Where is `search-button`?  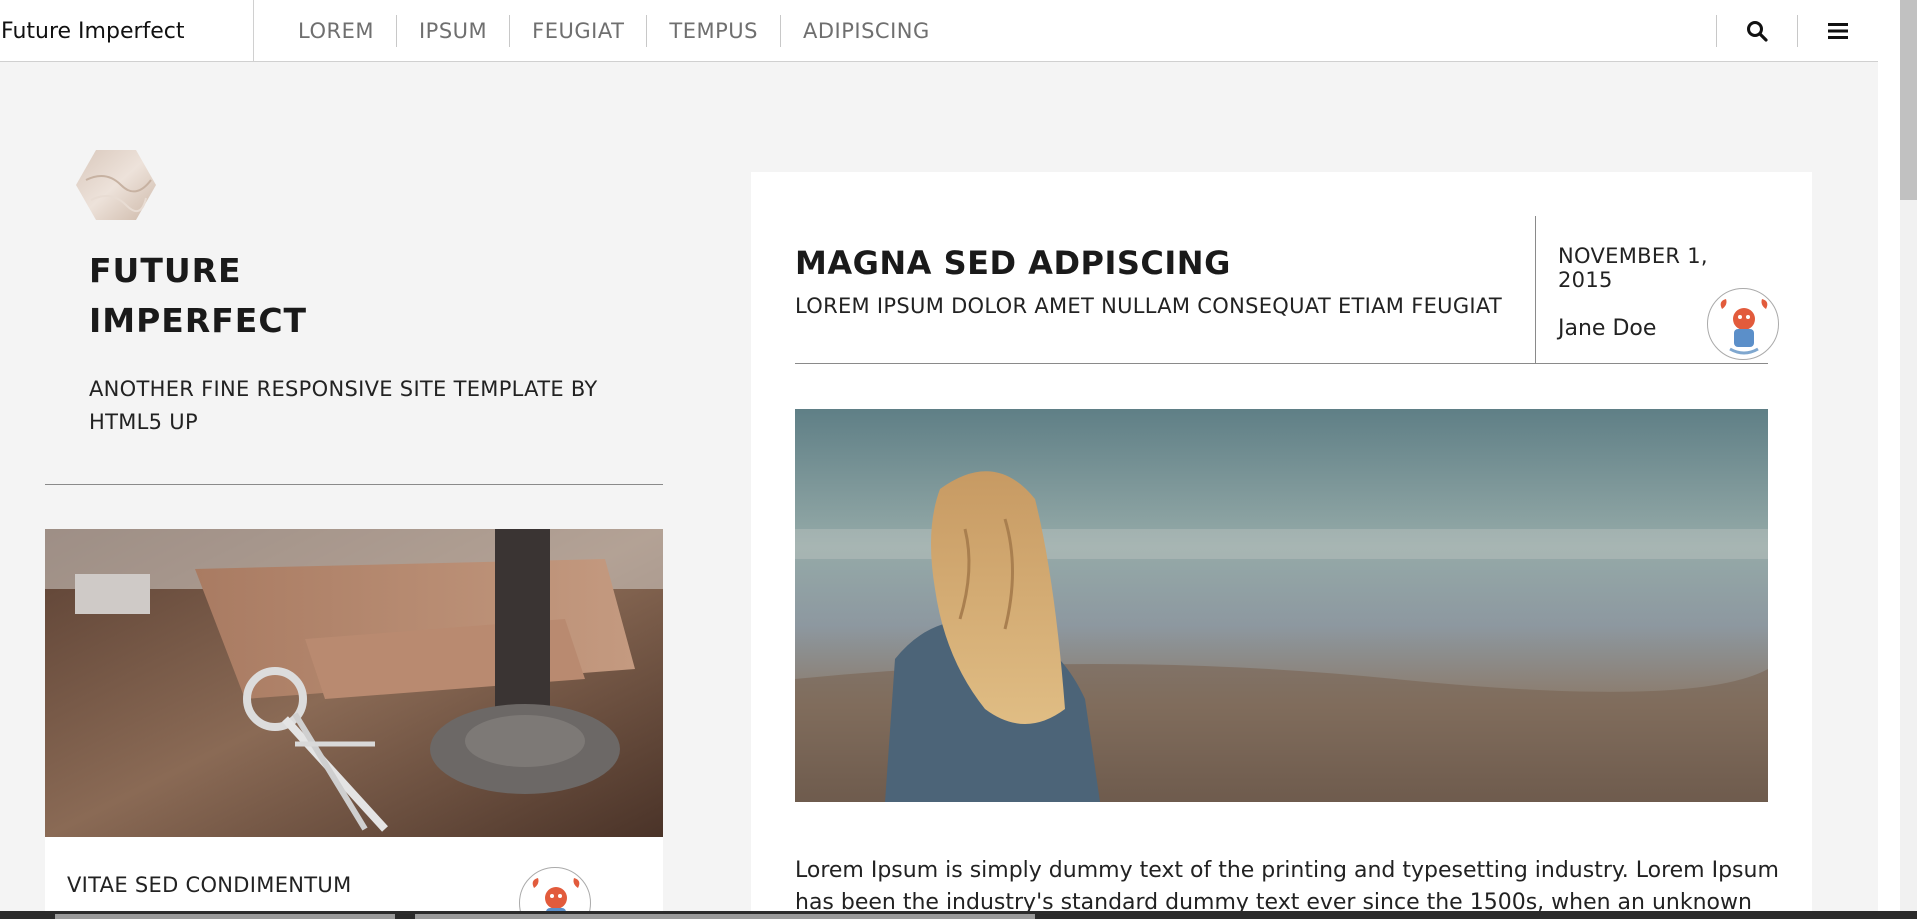 search-button is located at coordinates (1756, 31).